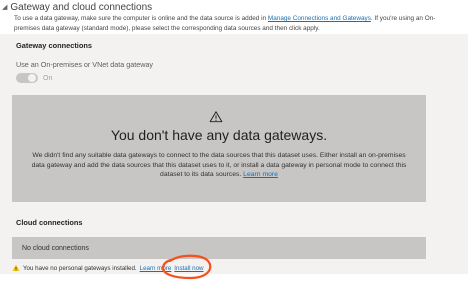 This screenshot has height=284, width=474. Describe the element at coordinates (188, 268) in the screenshot. I see `install-now-link: Install now` at that location.